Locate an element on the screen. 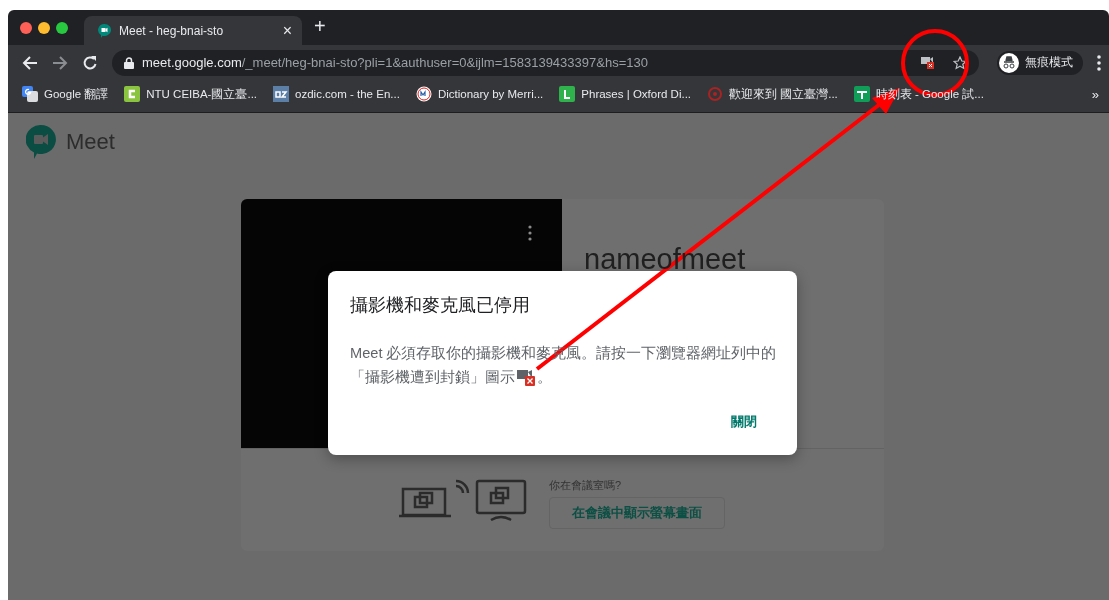 The image size is (1109, 600). maximize-window-icon is located at coordinates (62, 27).